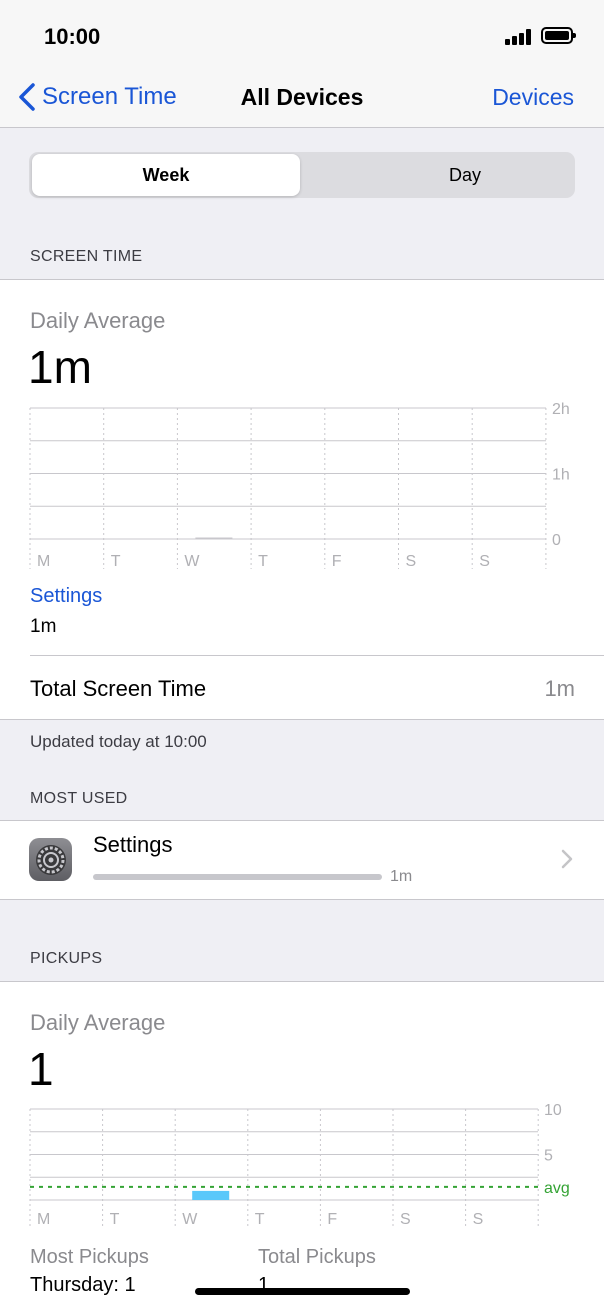 The height and width of the screenshot is (1307, 604). Describe the element at coordinates (465, 175) in the screenshot. I see `segment-day: Day` at that location.